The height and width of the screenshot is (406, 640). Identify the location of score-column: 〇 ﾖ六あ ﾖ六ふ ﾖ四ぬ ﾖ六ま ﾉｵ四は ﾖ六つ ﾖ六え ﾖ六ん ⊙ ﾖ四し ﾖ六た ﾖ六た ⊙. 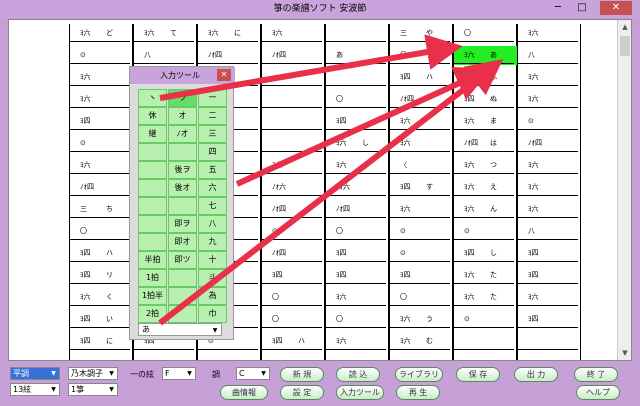
(485, 192).